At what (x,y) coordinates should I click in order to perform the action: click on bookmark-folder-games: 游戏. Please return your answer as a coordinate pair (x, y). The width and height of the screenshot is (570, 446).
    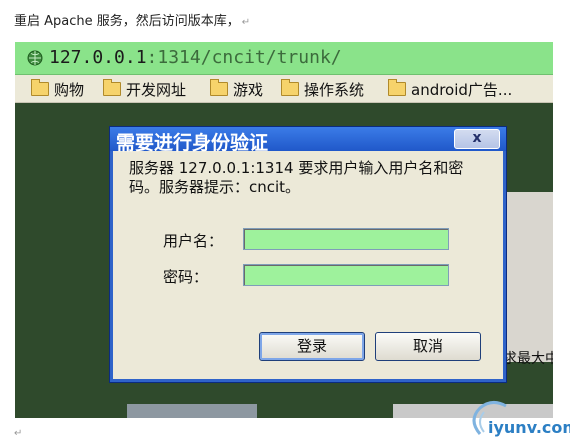
    Looking at the image, I should click on (236, 89).